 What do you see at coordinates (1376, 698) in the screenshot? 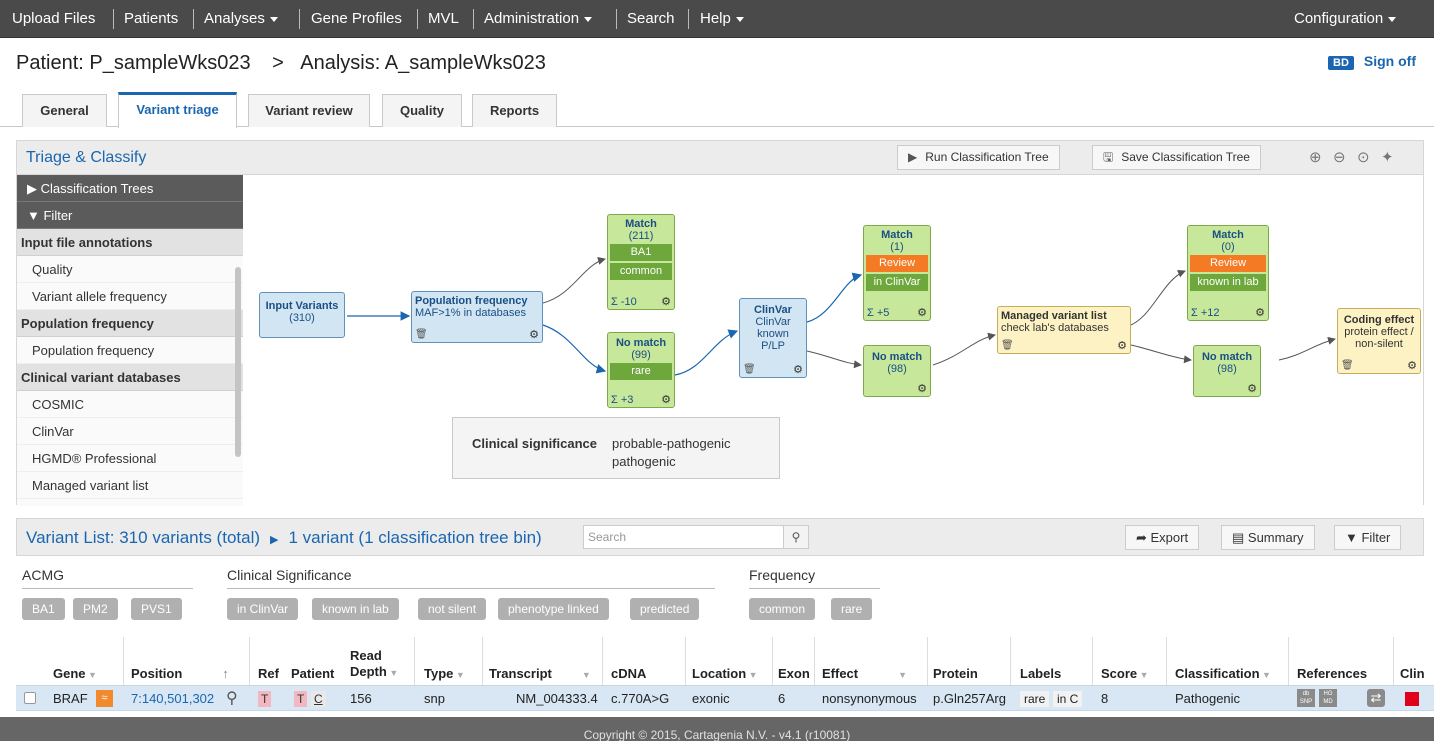
I see `link-icon: ⇄` at bounding box center [1376, 698].